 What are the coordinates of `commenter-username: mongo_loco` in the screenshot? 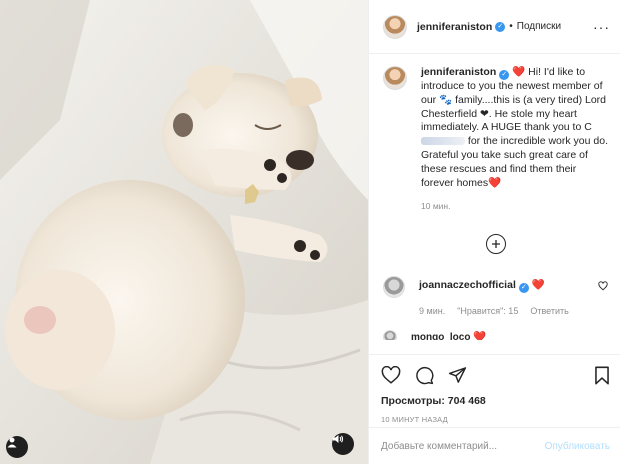 It's located at (440, 336).